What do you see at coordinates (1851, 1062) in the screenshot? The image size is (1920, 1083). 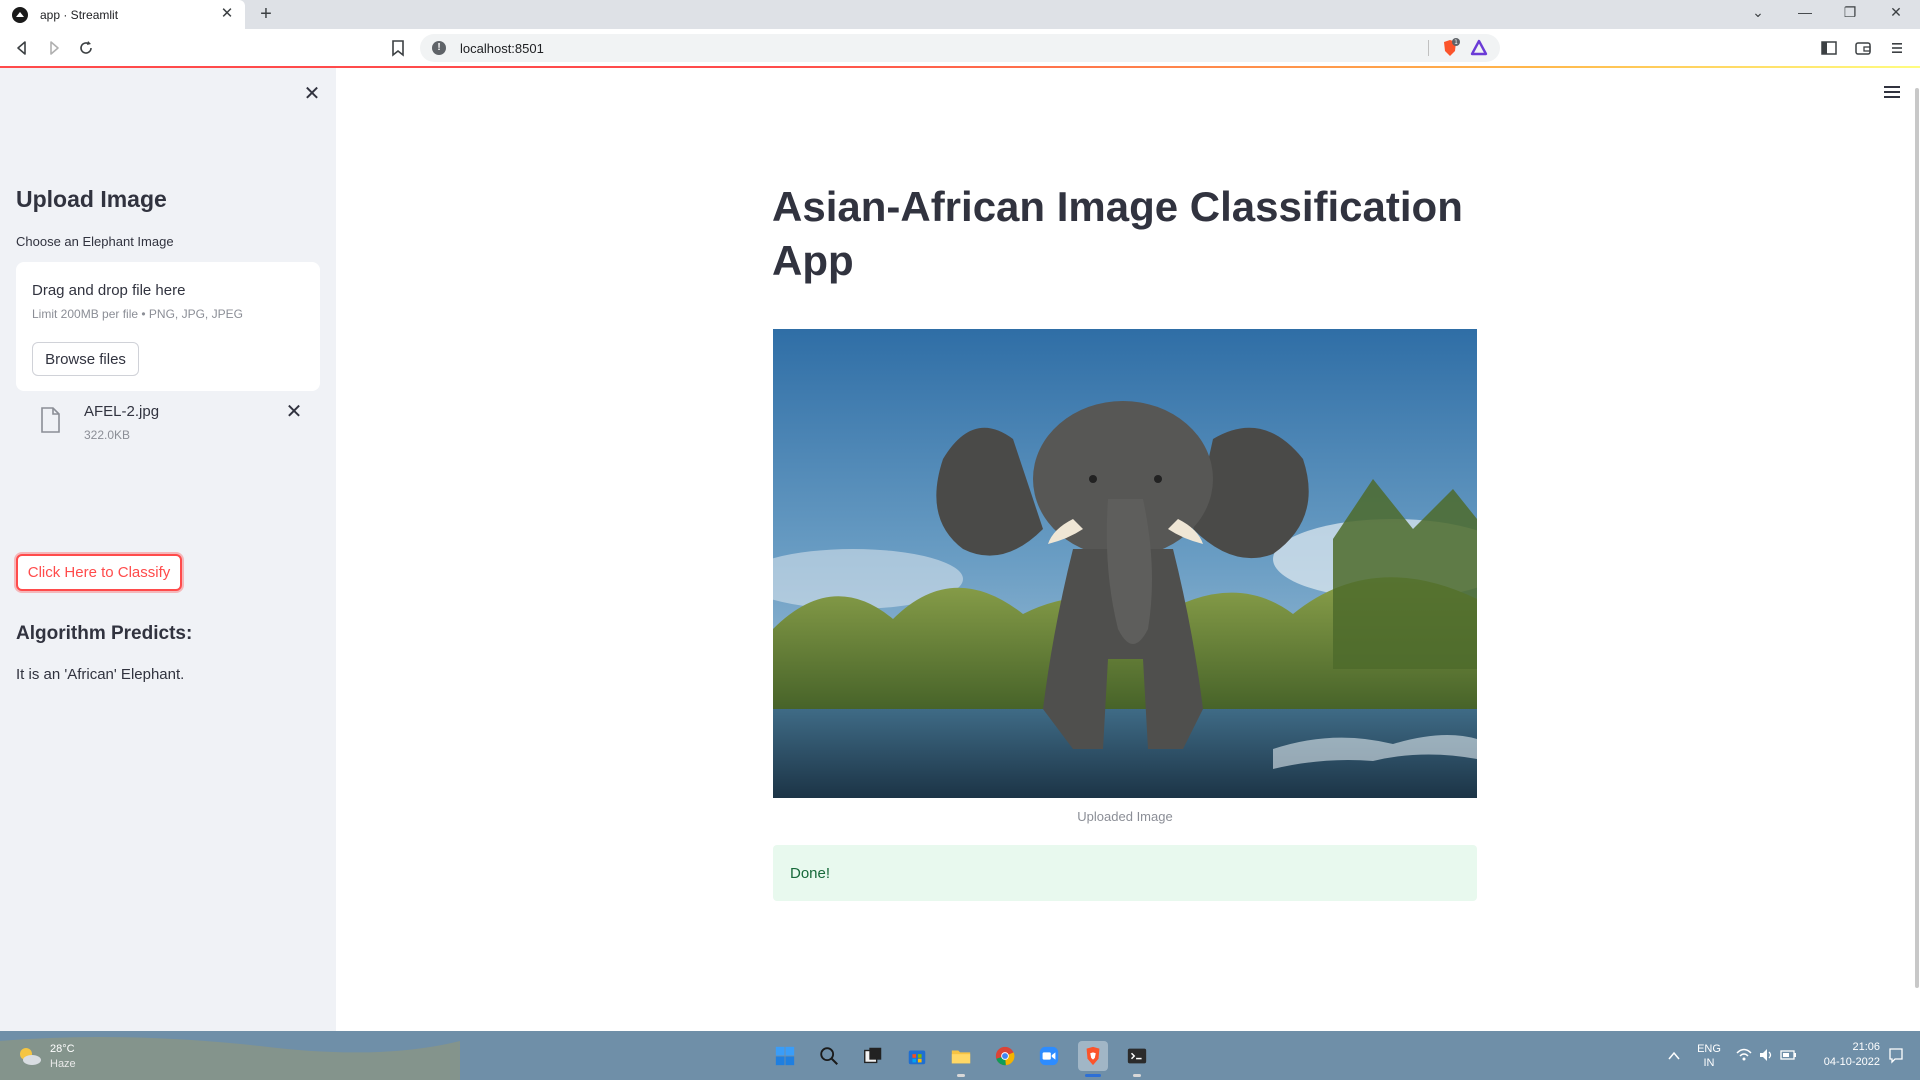 I see `clock-date: 04-10-2022` at bounding box center [1851, 1062].